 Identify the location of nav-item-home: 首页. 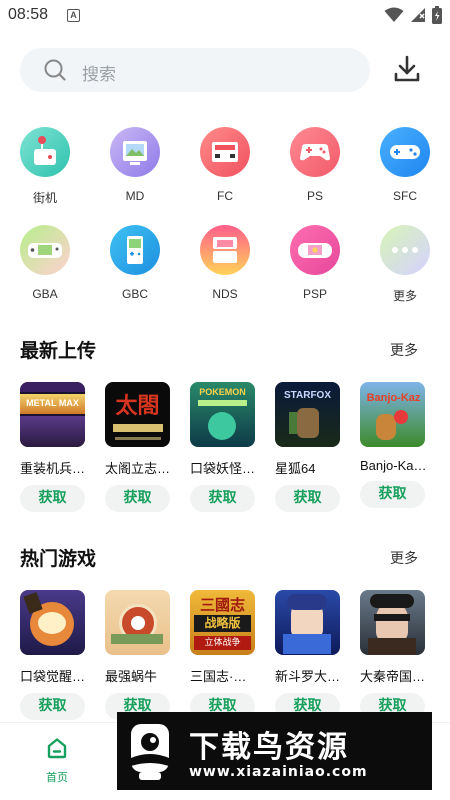
(57, 761).